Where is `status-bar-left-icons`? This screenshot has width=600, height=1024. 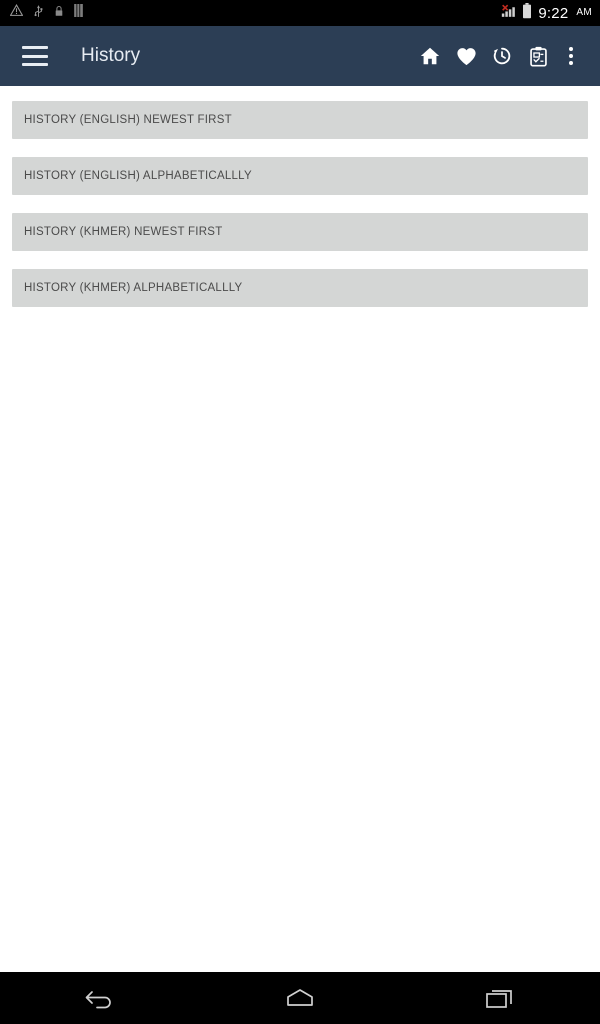 status-bar-left-icons is located at coordinates (255, 13).